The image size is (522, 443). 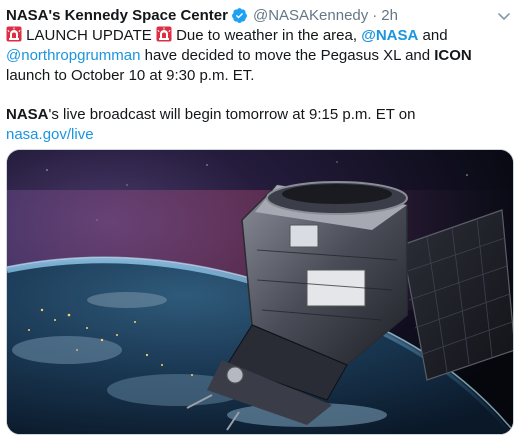 What do you see at coordinates (266, 35) in the screenshot?
I see `weather-text: Due to weather in the area,` at bounding box center [266, 35].